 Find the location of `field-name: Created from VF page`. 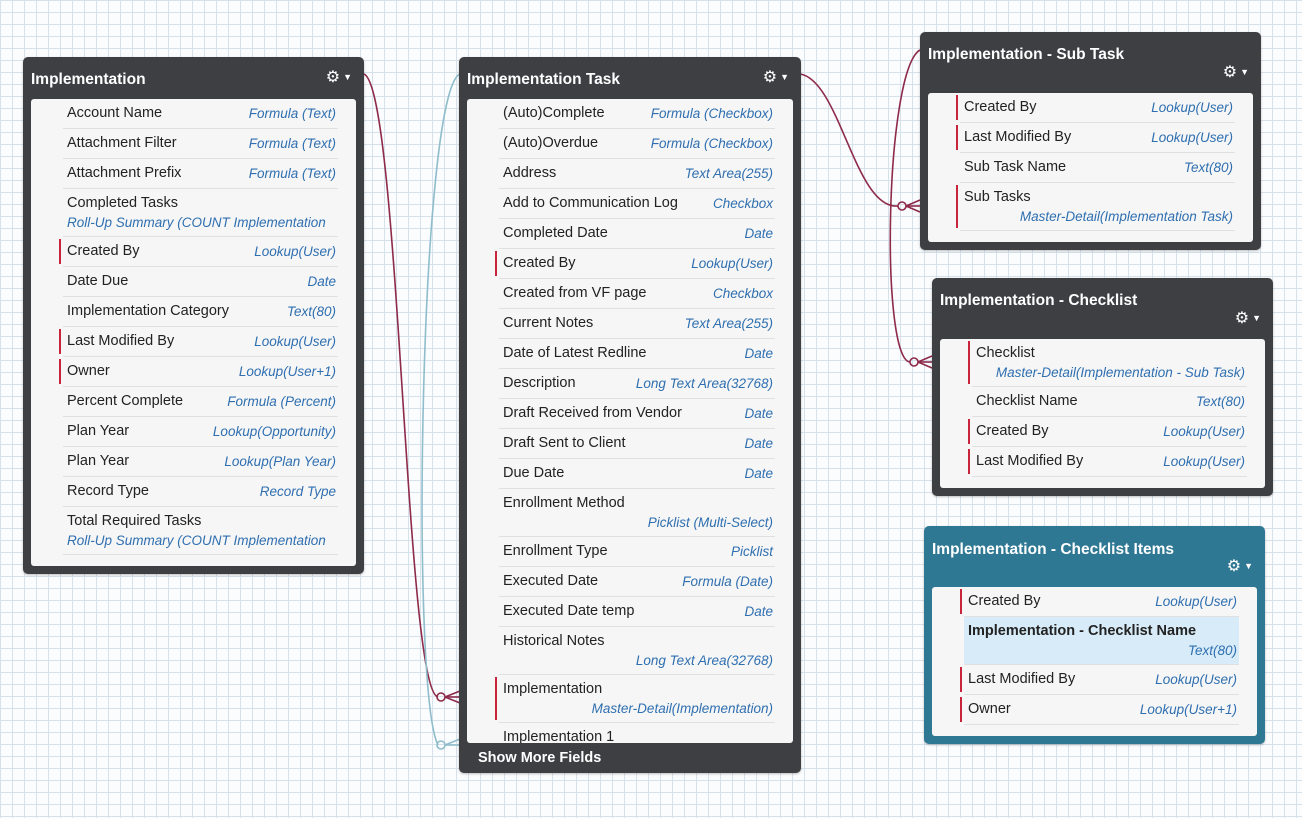

field-name: Created from VF page is located at coordinates (575, 293).